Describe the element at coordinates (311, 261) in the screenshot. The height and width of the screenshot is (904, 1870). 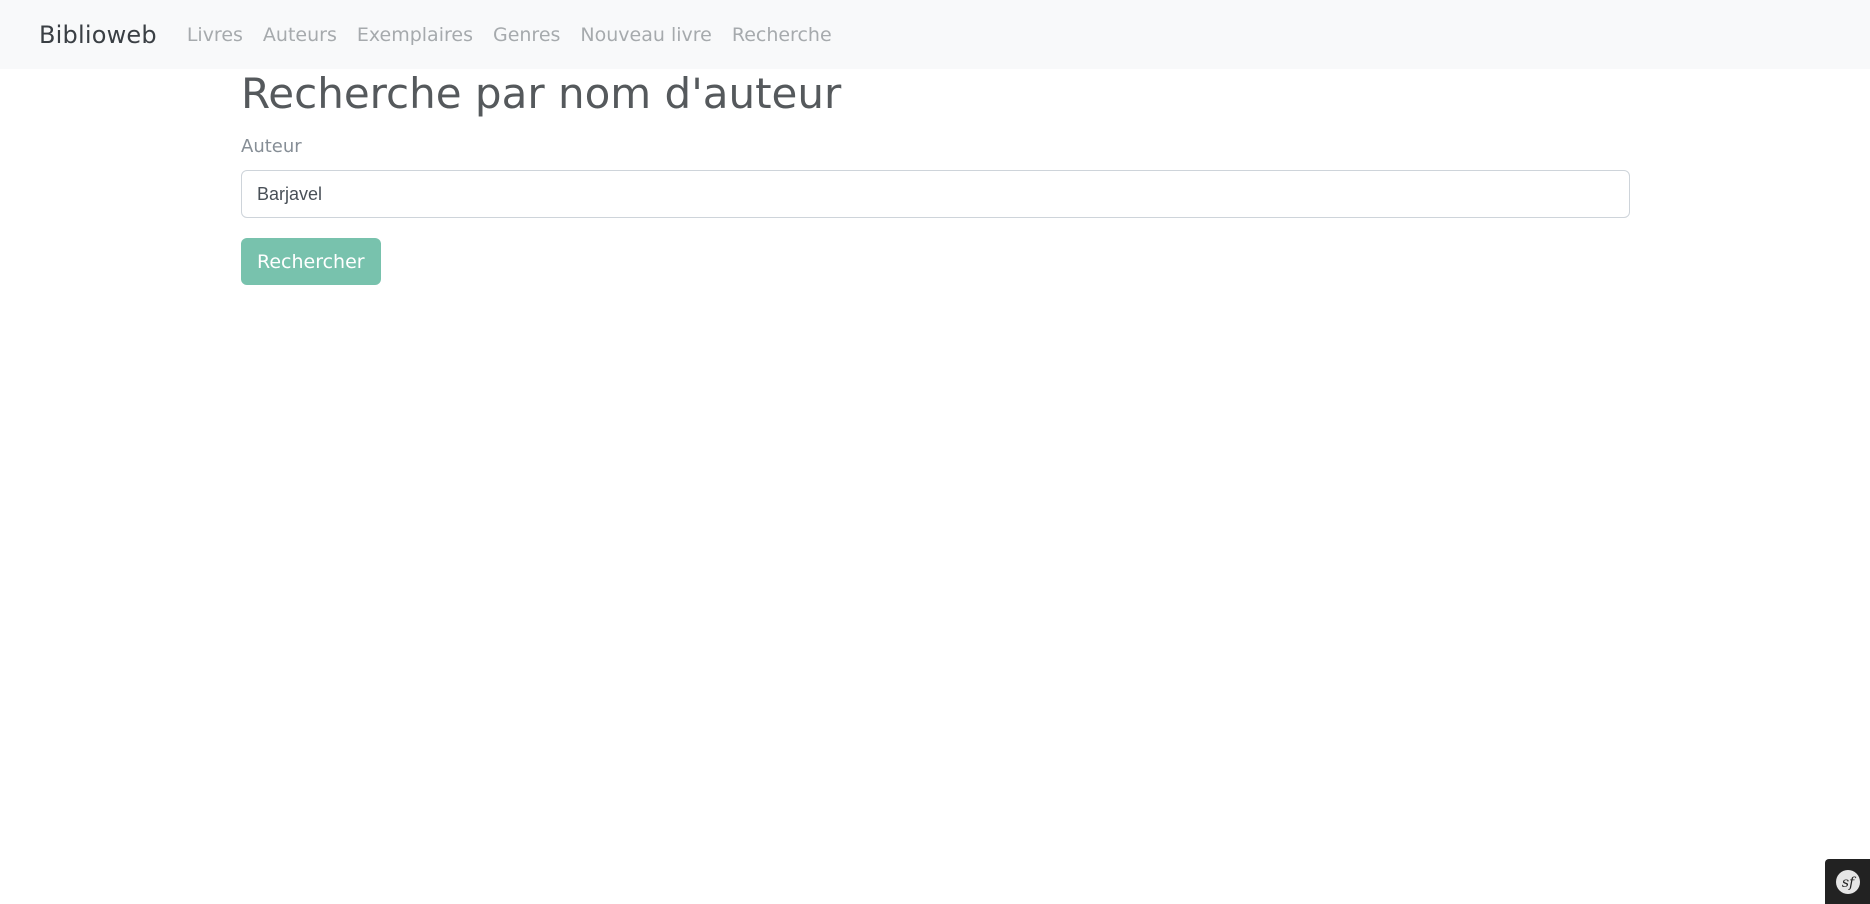
I see `search-button: Rechercher` at that location.